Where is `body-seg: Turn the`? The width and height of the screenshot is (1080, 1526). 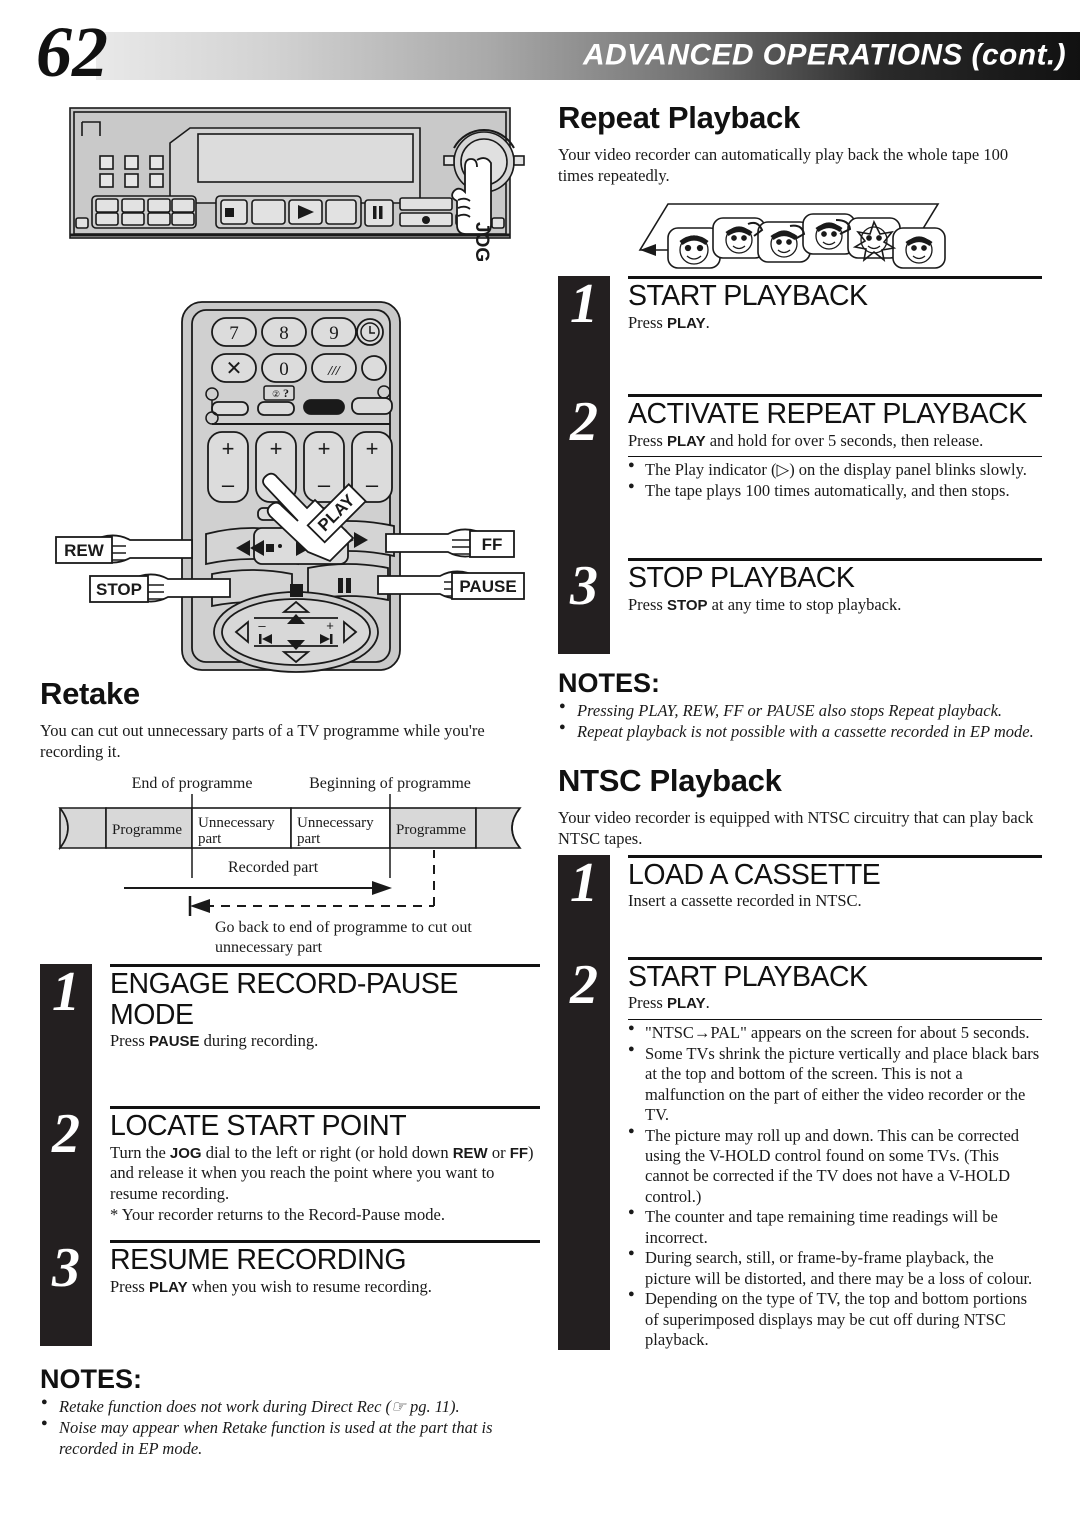
body-seg: Turn the is located at coordinates (140, 1152).